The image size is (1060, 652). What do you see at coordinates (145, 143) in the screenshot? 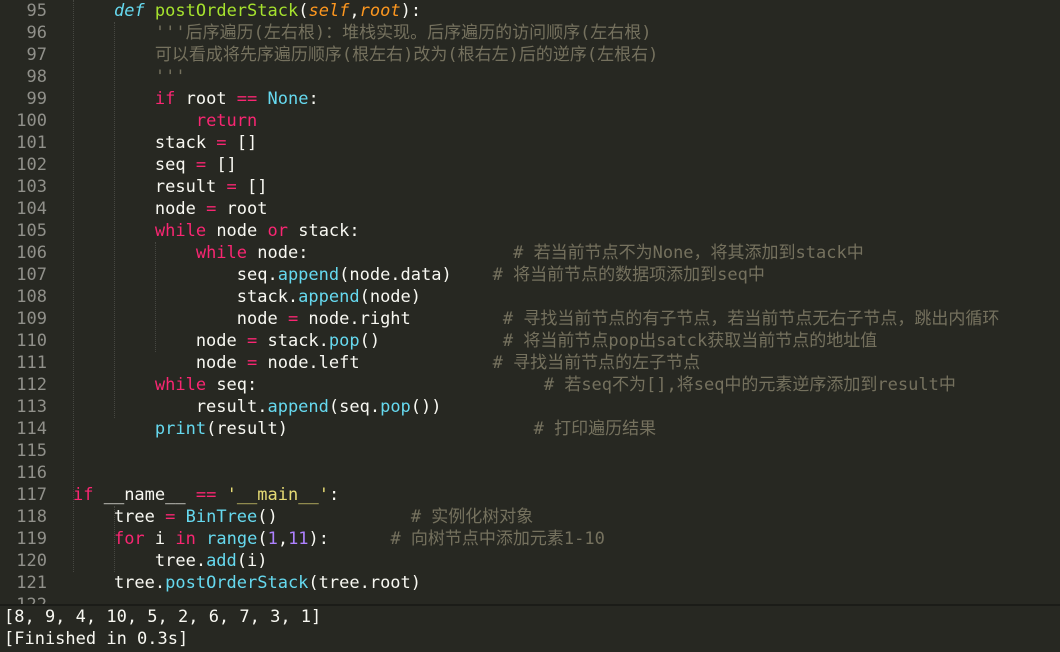
I see `code-token: stack` at bounding box center [145, 143].